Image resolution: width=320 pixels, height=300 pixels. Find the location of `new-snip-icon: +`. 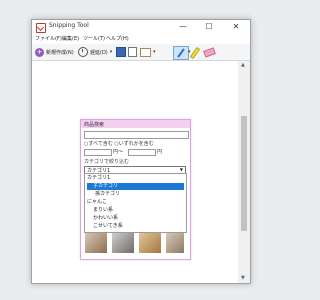

new-snip-icon: + is located at coordinates (39, 52).